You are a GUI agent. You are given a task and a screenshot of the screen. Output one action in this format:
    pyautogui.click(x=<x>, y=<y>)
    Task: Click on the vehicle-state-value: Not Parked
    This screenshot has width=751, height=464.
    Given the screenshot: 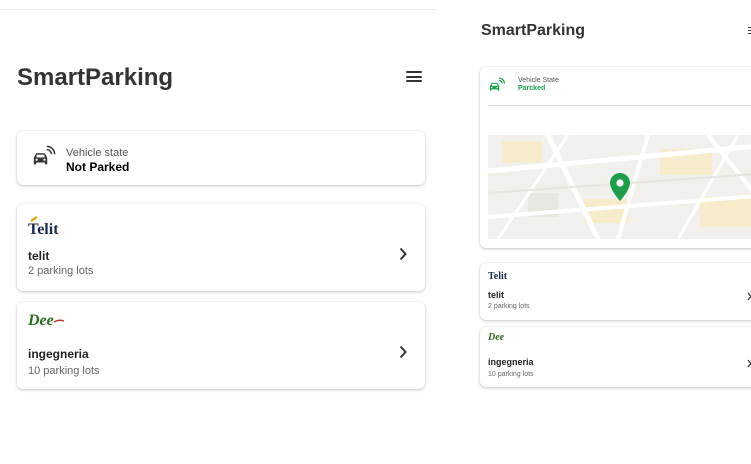 What is the action you would take?
    pyautogui.click(x=98, y=167)
    